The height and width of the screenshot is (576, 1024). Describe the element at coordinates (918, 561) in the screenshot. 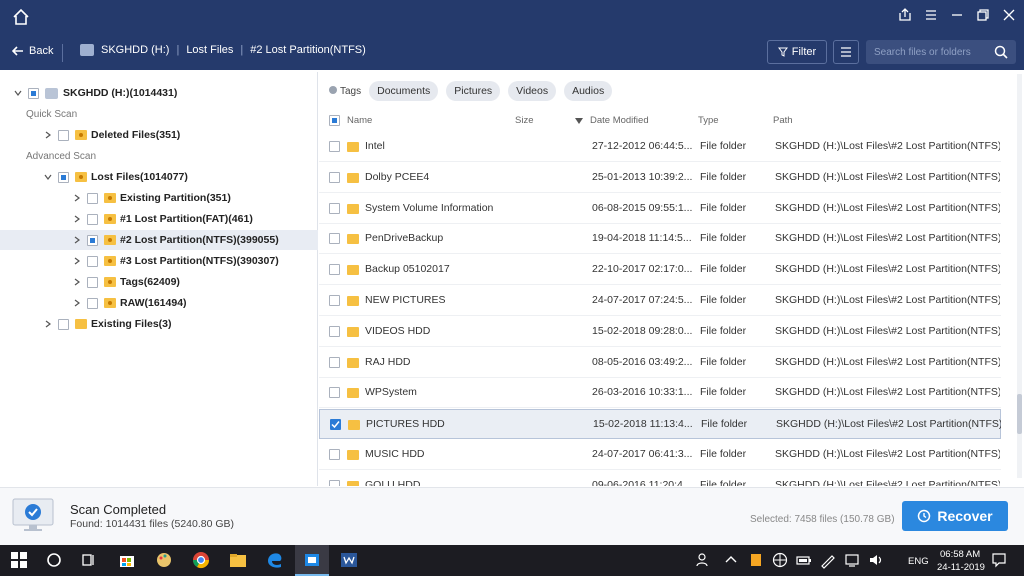

I see `language-indicator: ENG` at that location.